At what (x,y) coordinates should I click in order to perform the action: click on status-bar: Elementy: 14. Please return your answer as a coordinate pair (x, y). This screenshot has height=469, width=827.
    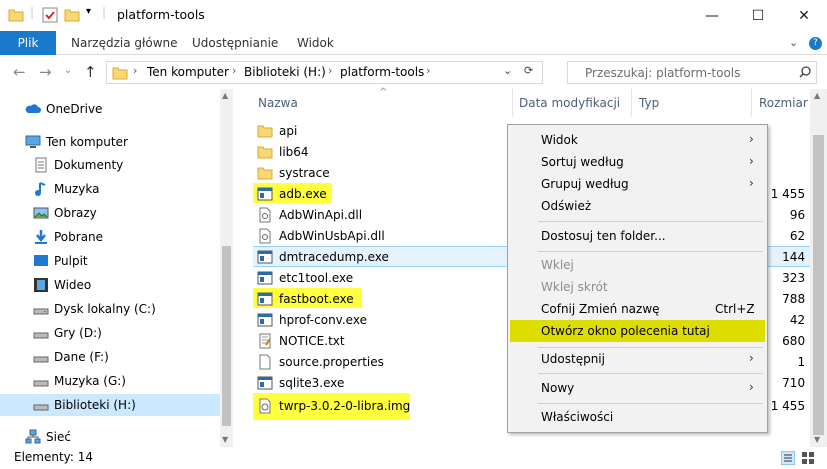
    Looking at the image, I should click on (413, 458).